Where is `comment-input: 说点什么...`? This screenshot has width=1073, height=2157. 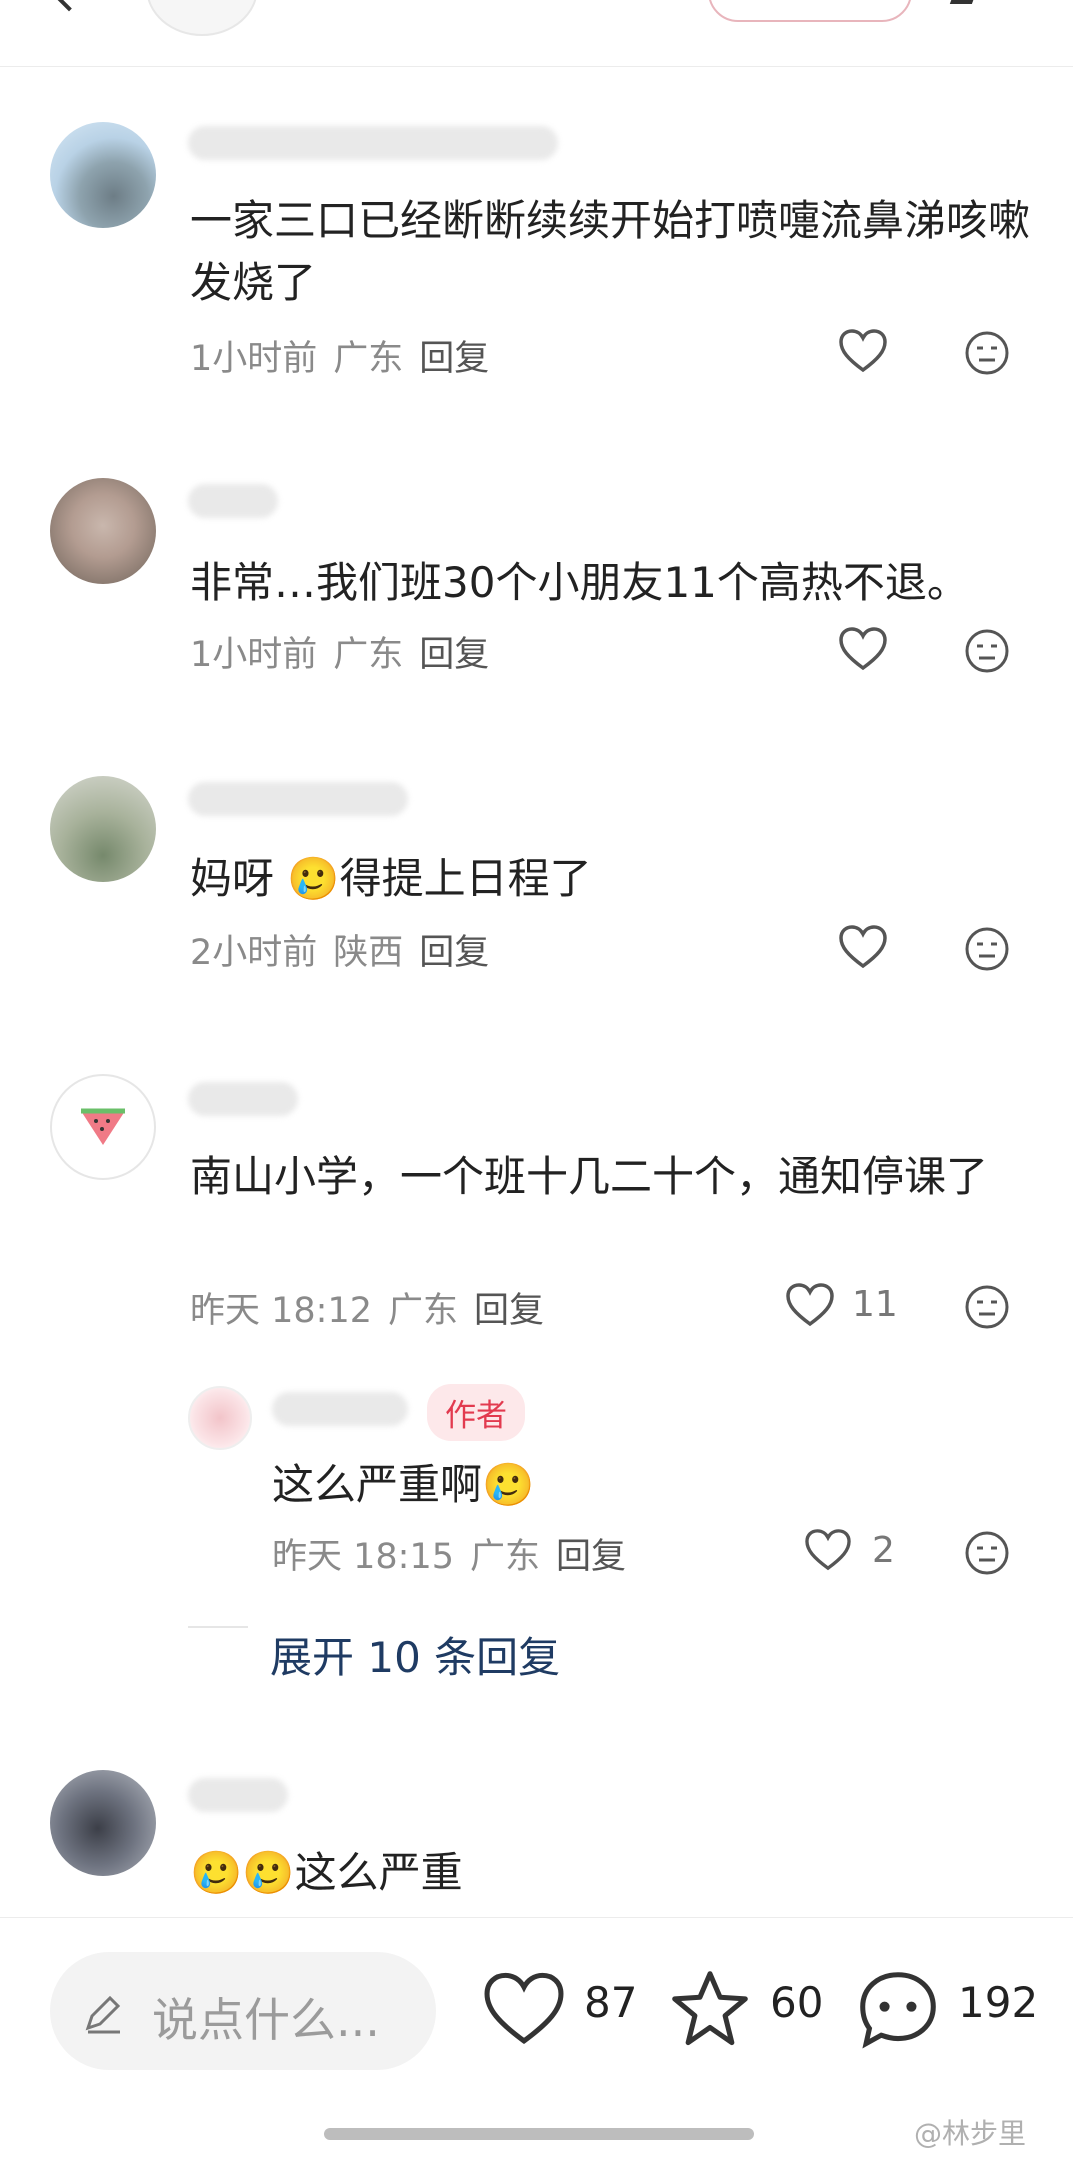 comment-input: 说点什么... is located at coordinates (243, 2011).